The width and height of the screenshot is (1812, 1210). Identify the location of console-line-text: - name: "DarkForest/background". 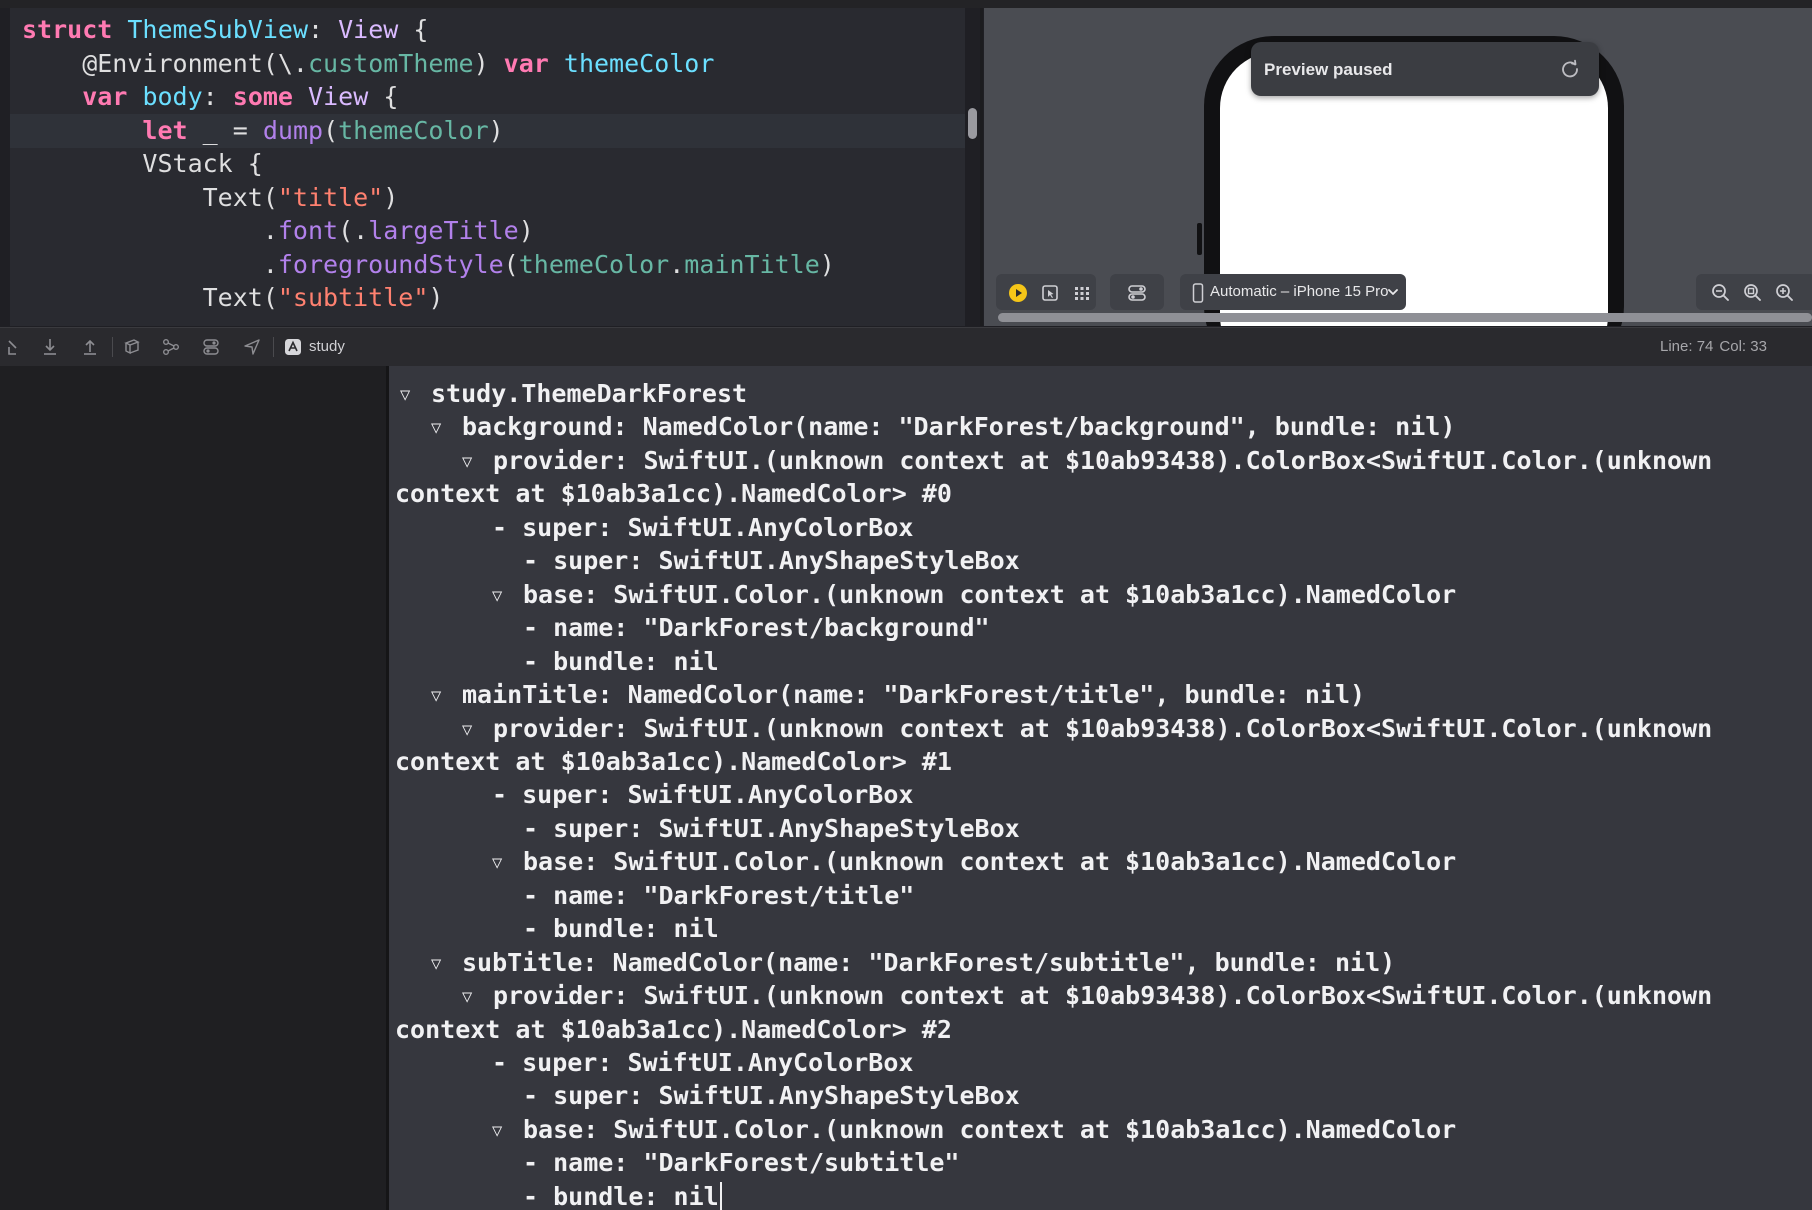
(756, 628).